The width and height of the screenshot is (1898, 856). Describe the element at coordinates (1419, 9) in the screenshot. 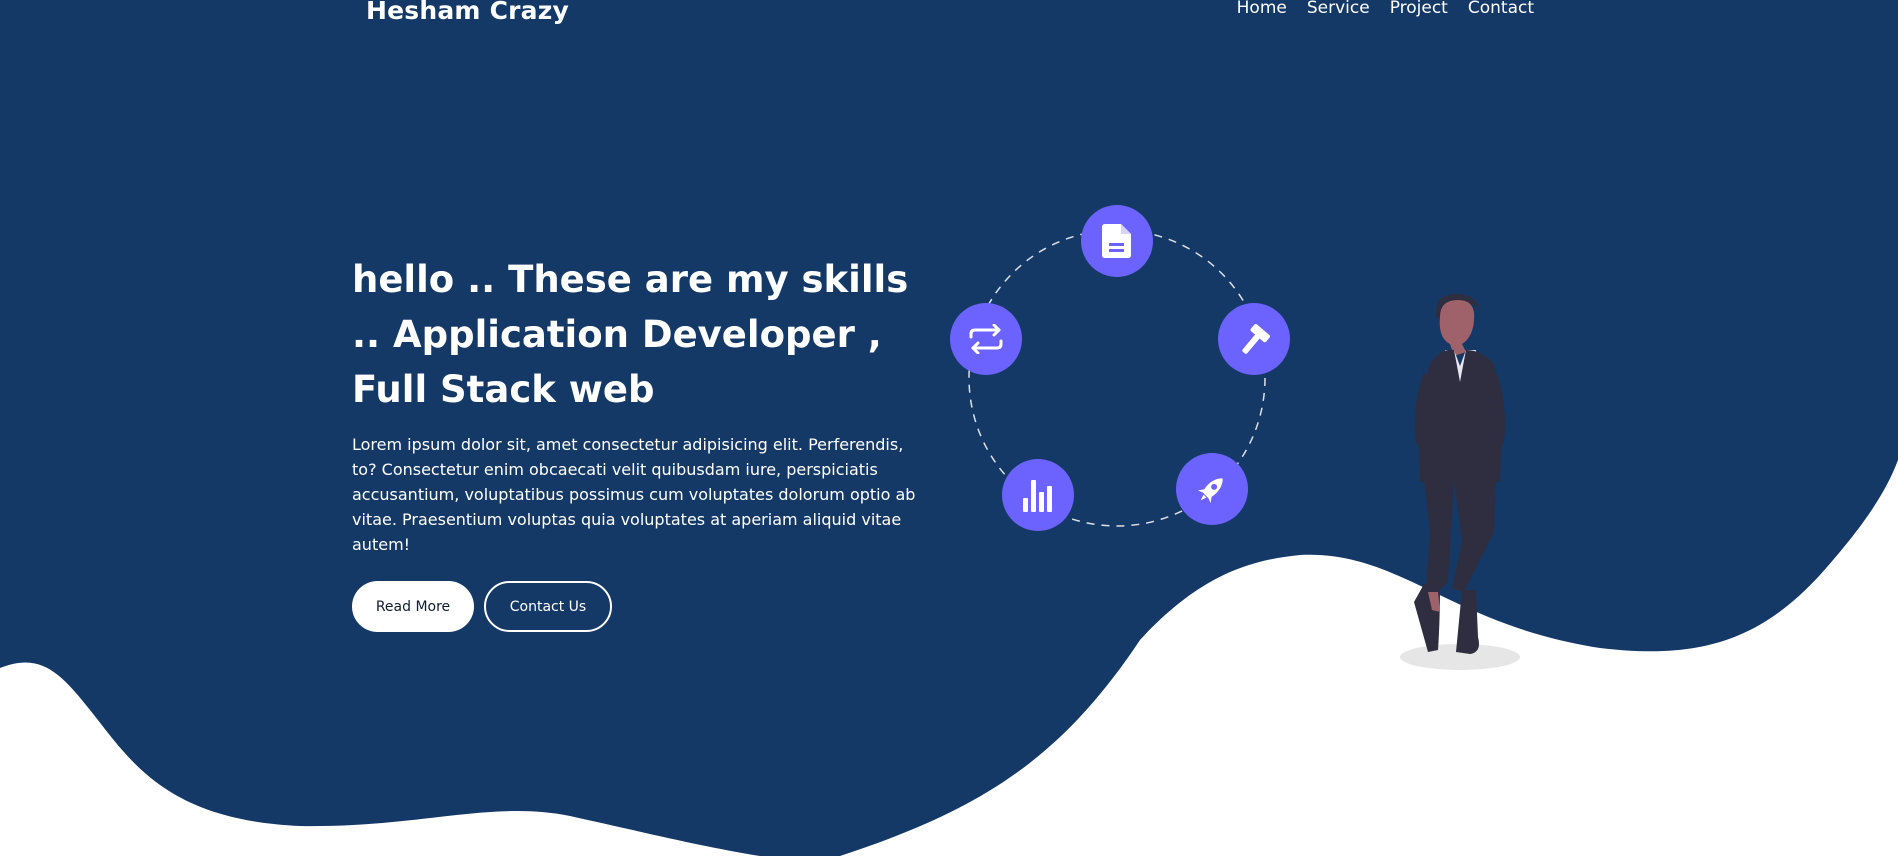

I see `nav-project-link: Project` at that location.